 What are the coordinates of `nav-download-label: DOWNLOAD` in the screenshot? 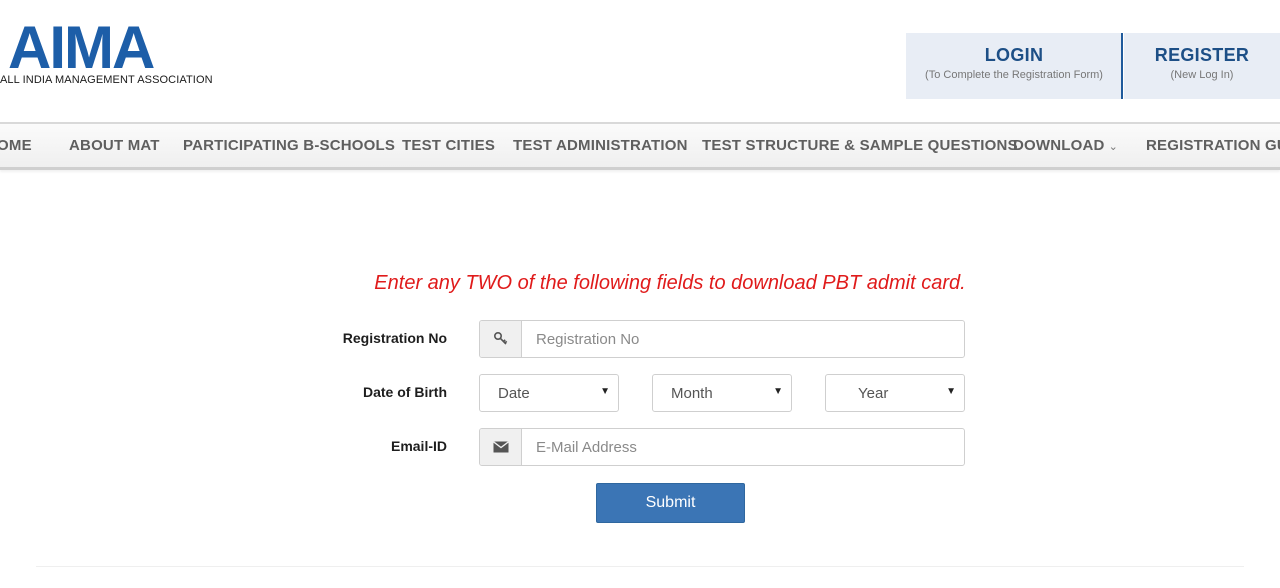 It's located at (1059, 145).